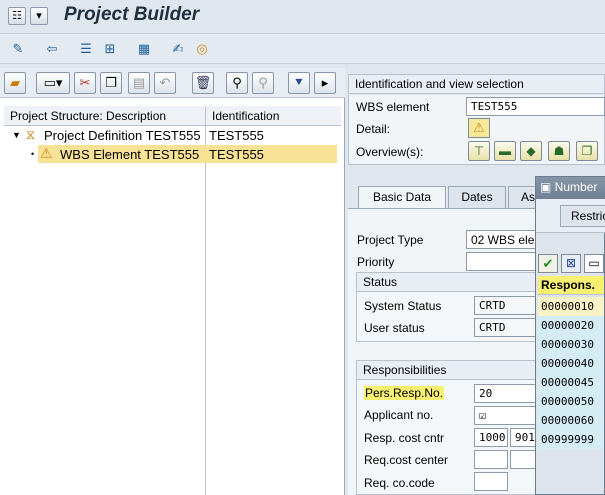 This screenshot has width=605, height=495. What do you see at coordinates (236, 154) in the screenshot?
I see `wbs-element-identification: TEST555` at bounding box center [236, 154].